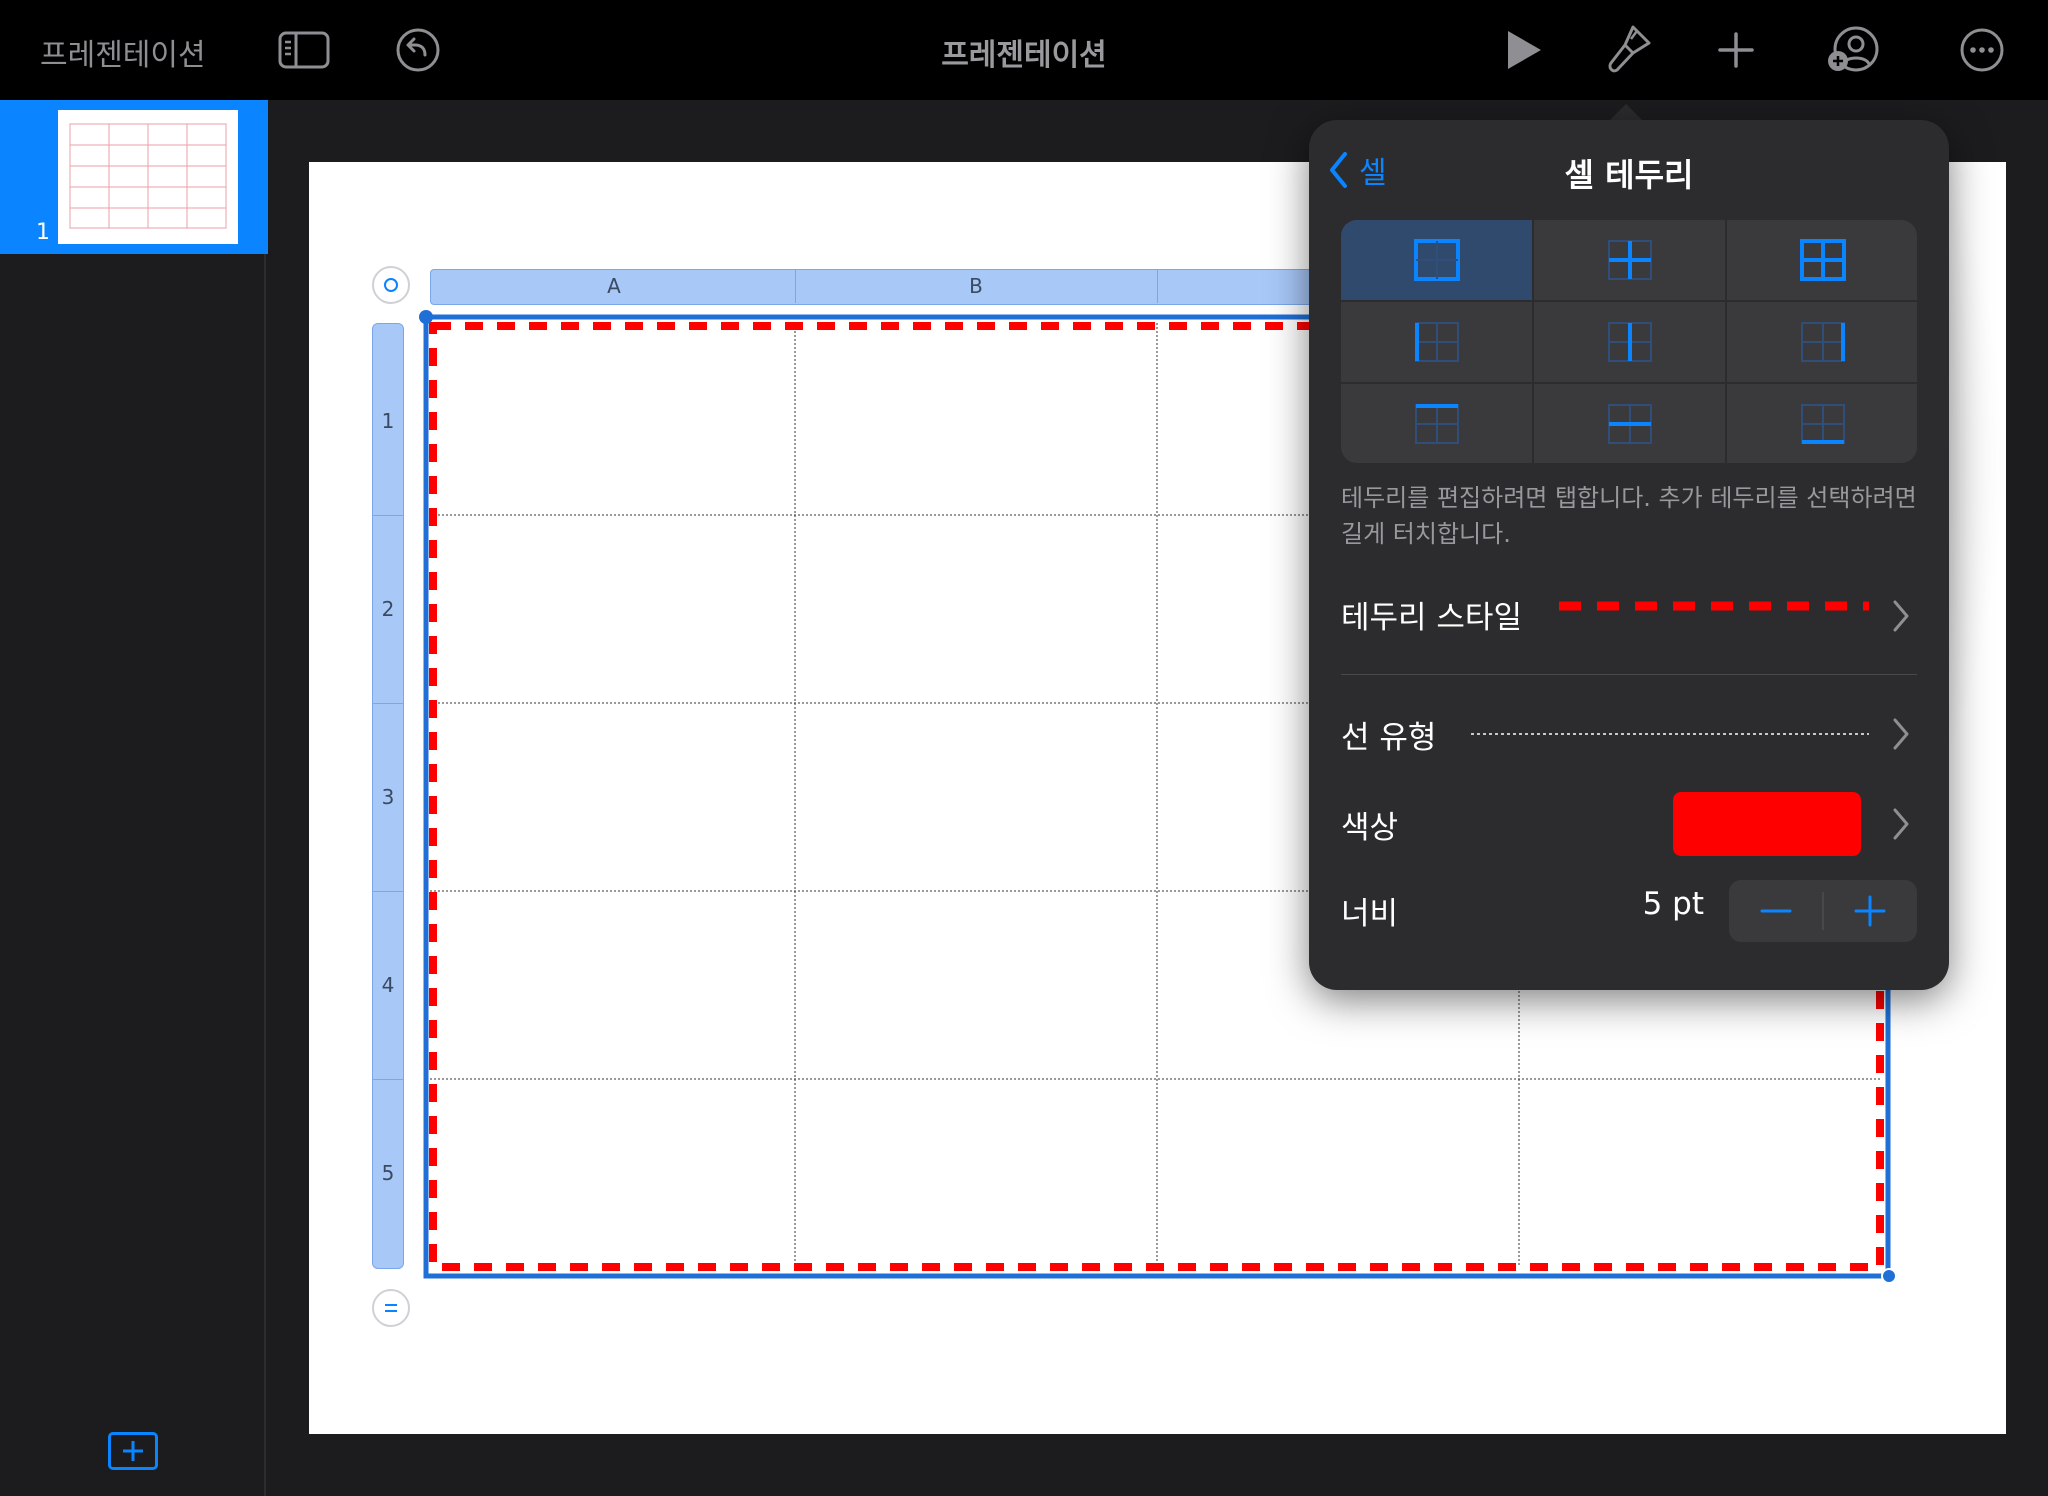  I want to click on play-icon, so click(1524, 50).